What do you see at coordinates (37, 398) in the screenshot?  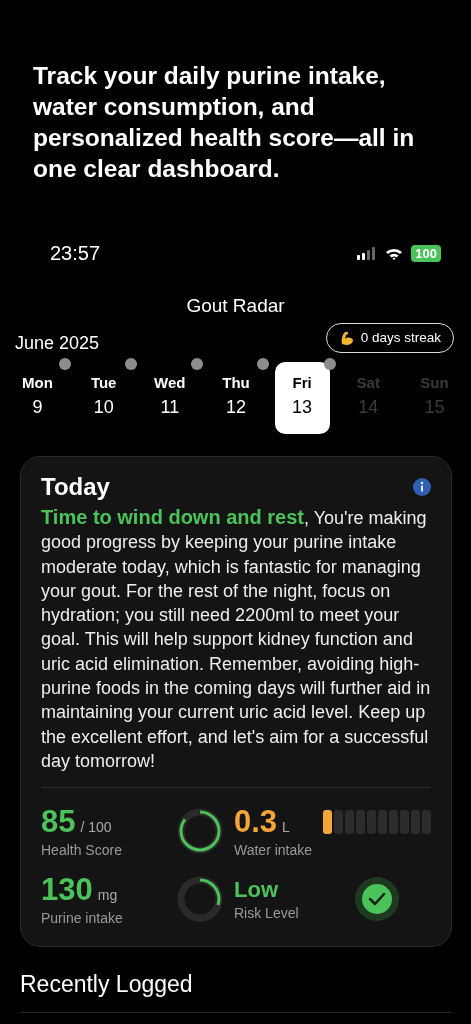 I see `day-tab: Mon 9` at bounding box center [37, 398].